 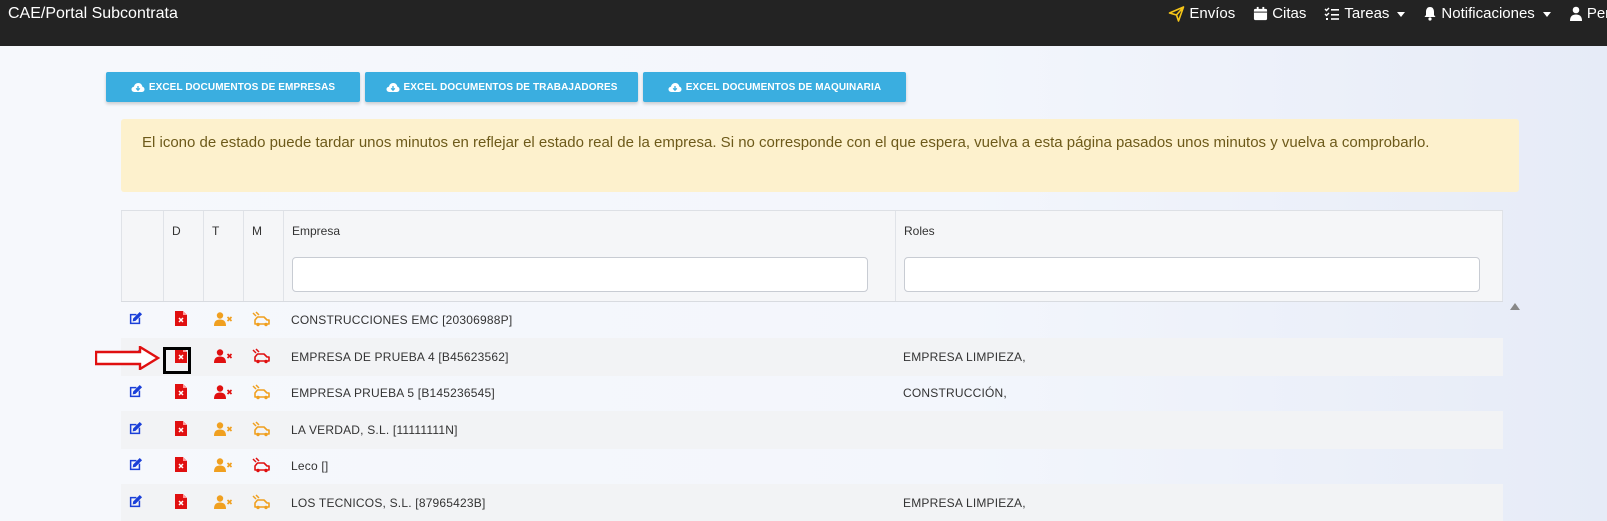 I want to click on table-row: Leco [], so click(x=812, y=466).